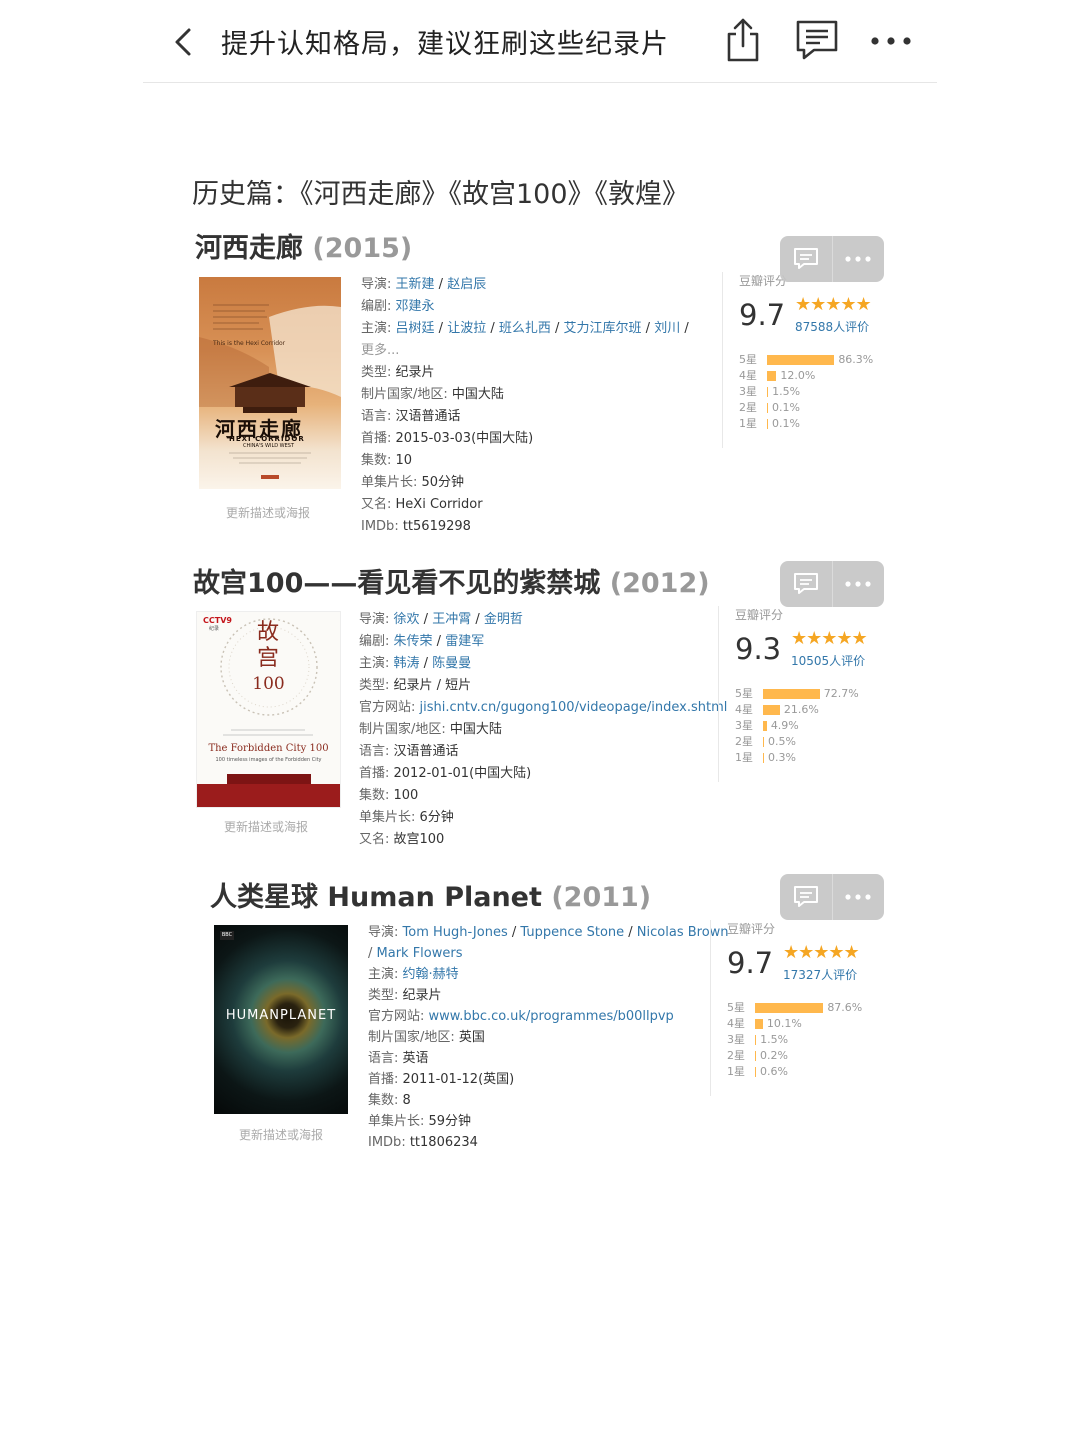 The height and width of the screenshot is (1439, 1080). I want to click on rating-distribution: 5星 72.7% 4星 21.6% 3星 4.9% 2星 0.5% 1星 0.3%, so click(797, 726).